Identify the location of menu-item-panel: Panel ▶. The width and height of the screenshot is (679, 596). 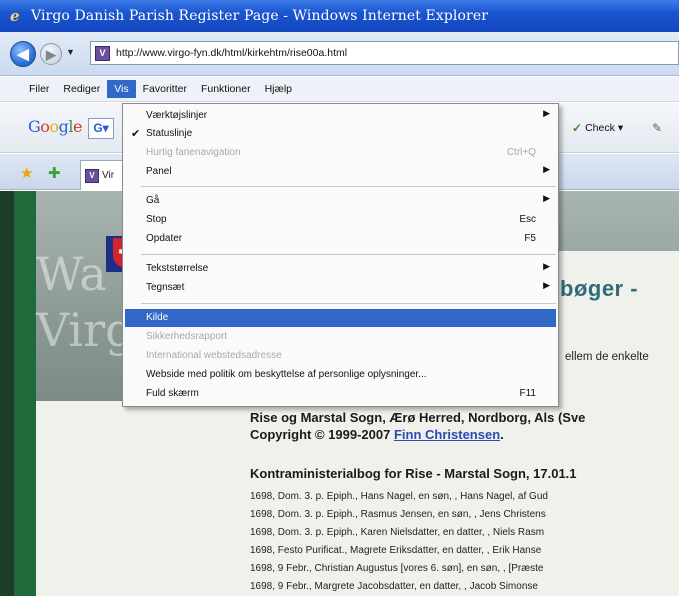
(340, 172).